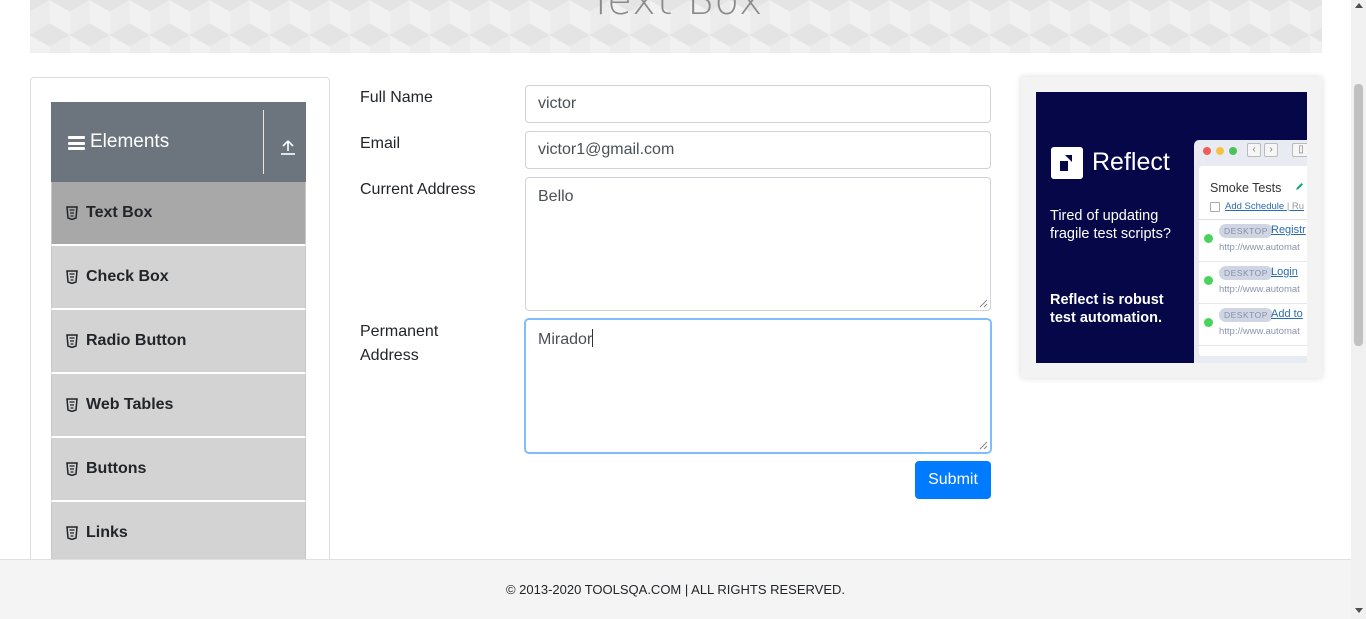  Describe the element at coordinates (758, 150) in the screenshot. I see `email-input: victor1@gmail.com` at that location.